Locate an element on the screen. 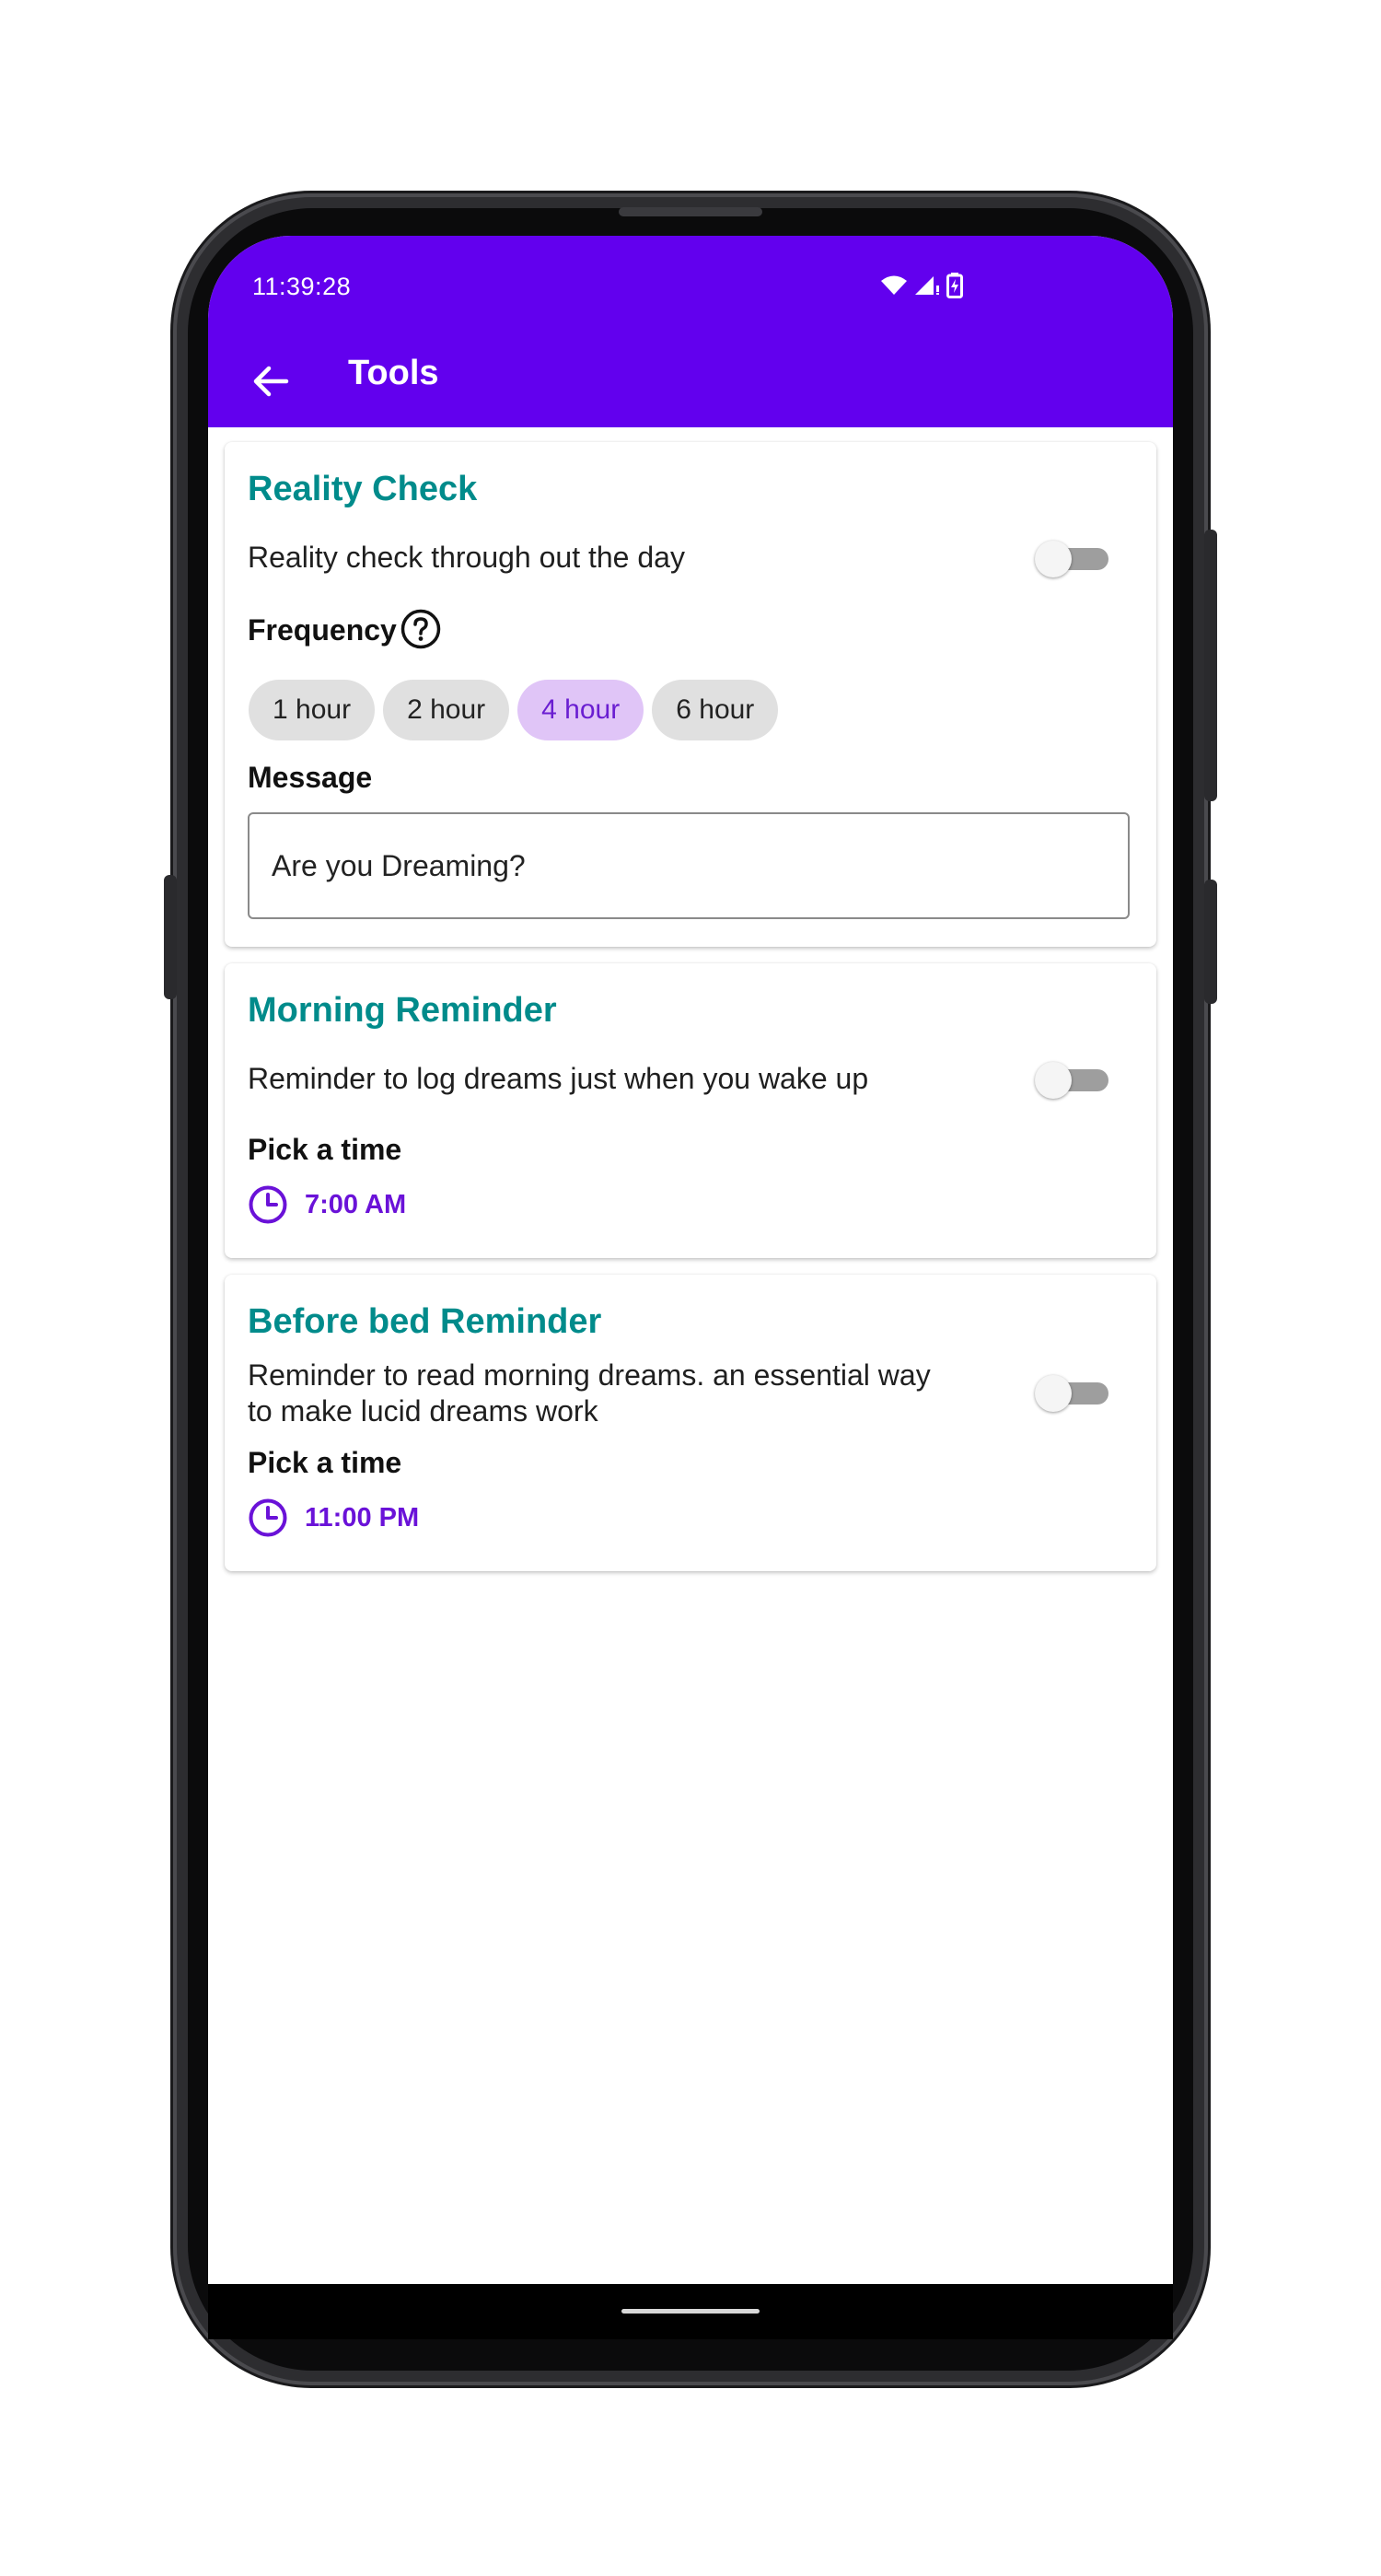  bed-time-button: 11:00 PM is located at coordinates (333, 1518).